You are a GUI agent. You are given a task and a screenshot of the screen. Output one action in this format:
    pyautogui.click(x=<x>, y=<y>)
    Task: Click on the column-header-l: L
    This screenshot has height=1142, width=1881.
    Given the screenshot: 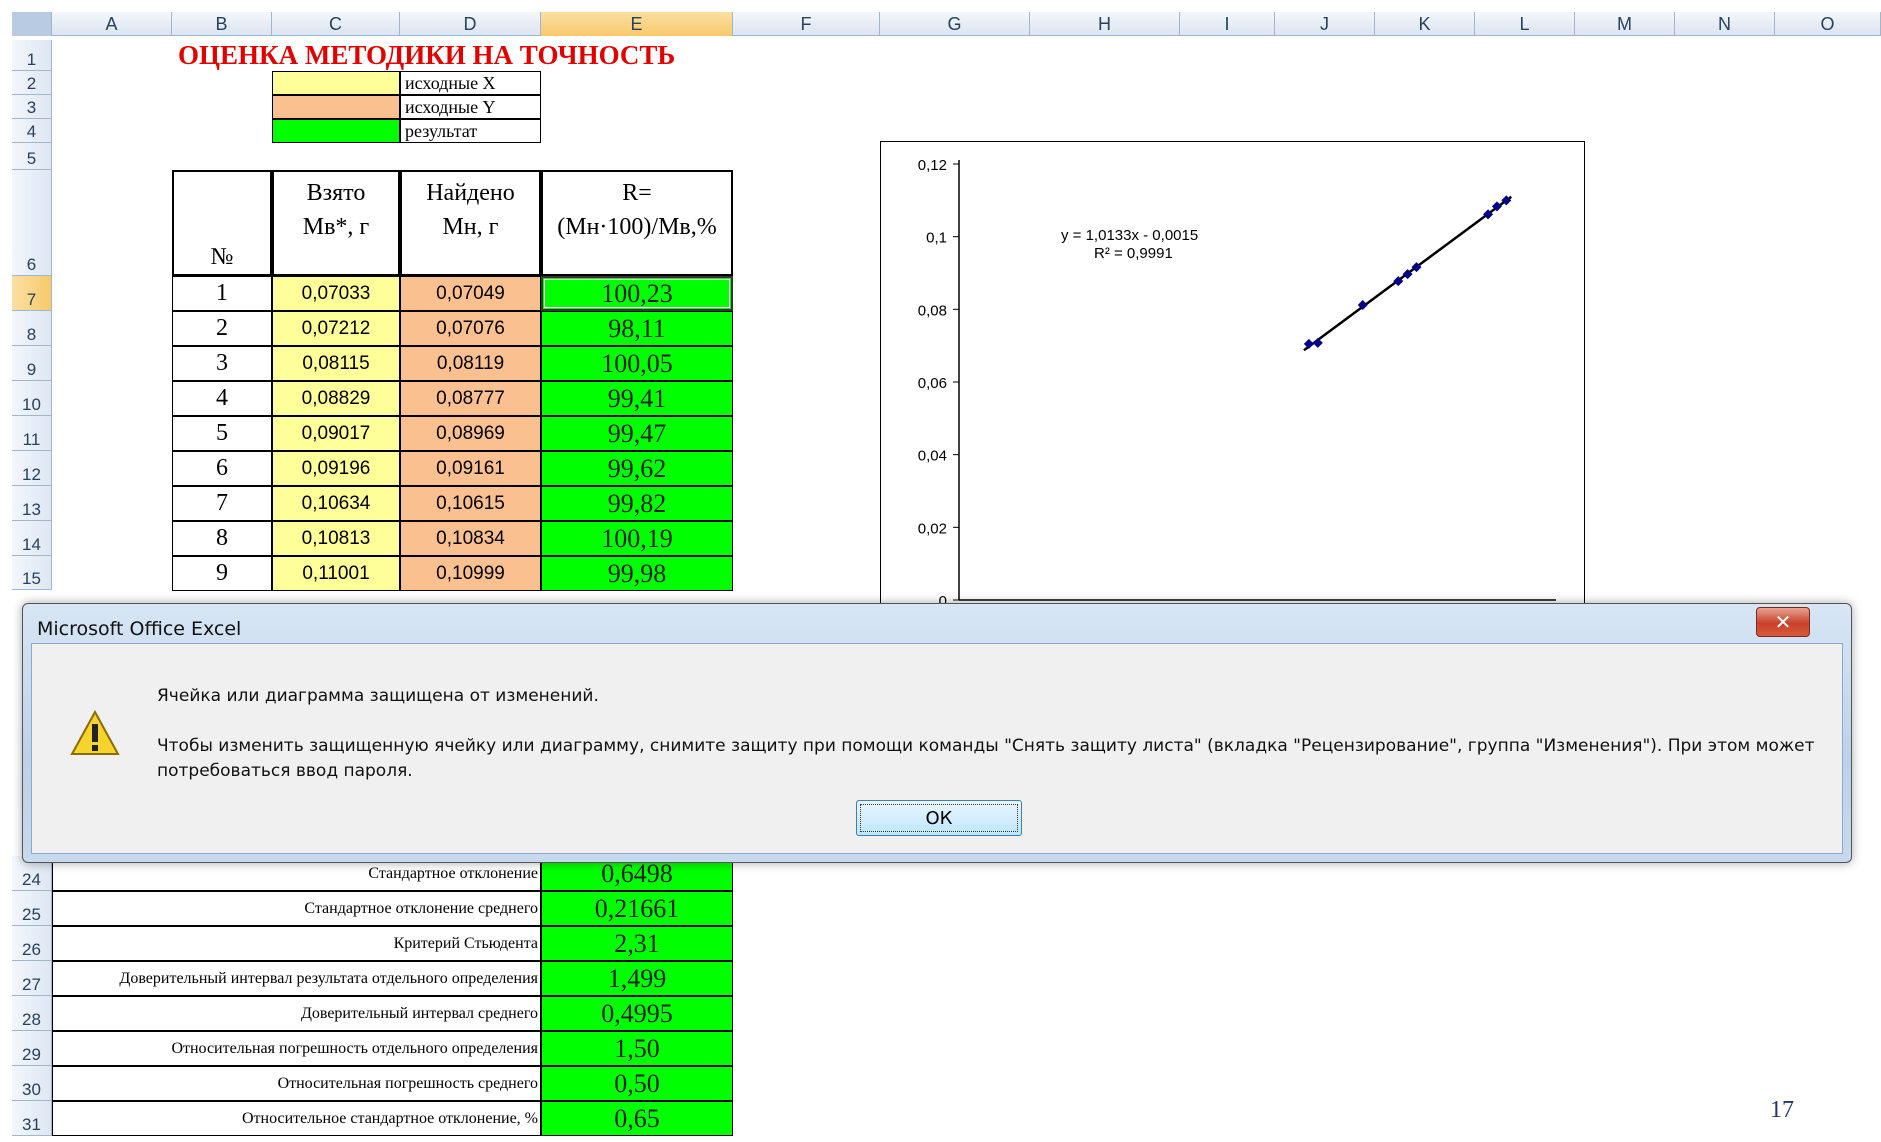 What is the action you would take?
    pyautogui.click(x=1525, y=24)
    